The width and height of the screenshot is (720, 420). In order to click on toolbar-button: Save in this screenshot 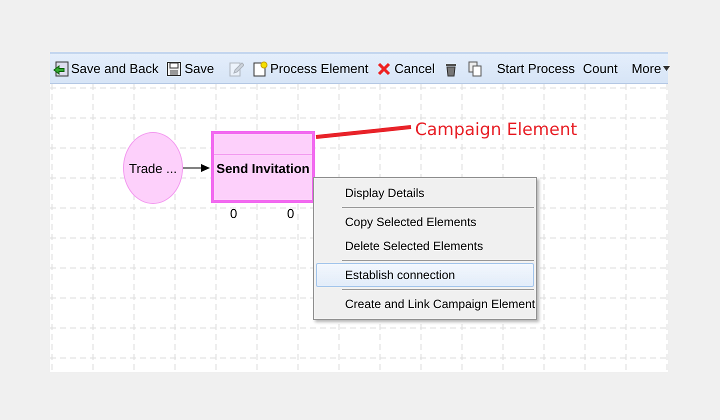, I will do `click(190, 68)`.